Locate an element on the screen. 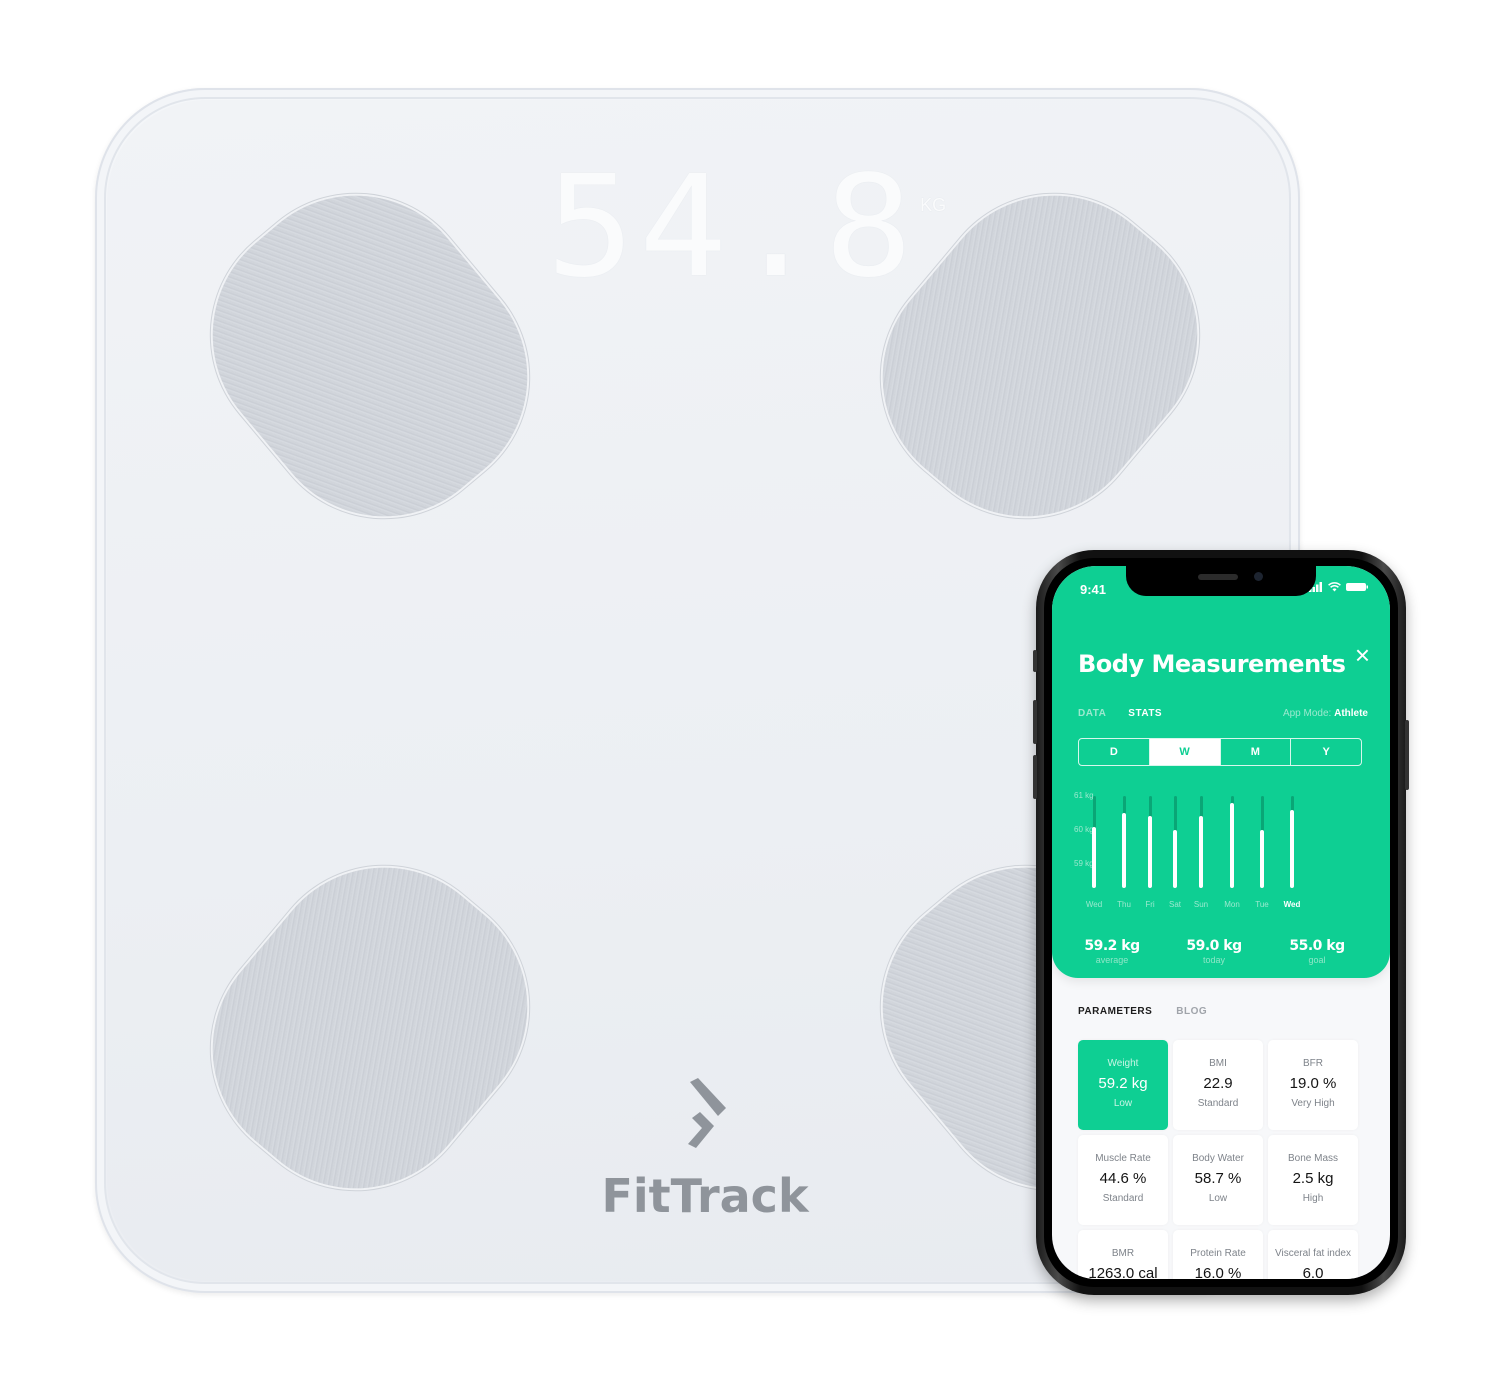 The width and height of the screenshot is (1500, 1385). parameter-value: 58.7 % is located at coordinates (1218, 1178).